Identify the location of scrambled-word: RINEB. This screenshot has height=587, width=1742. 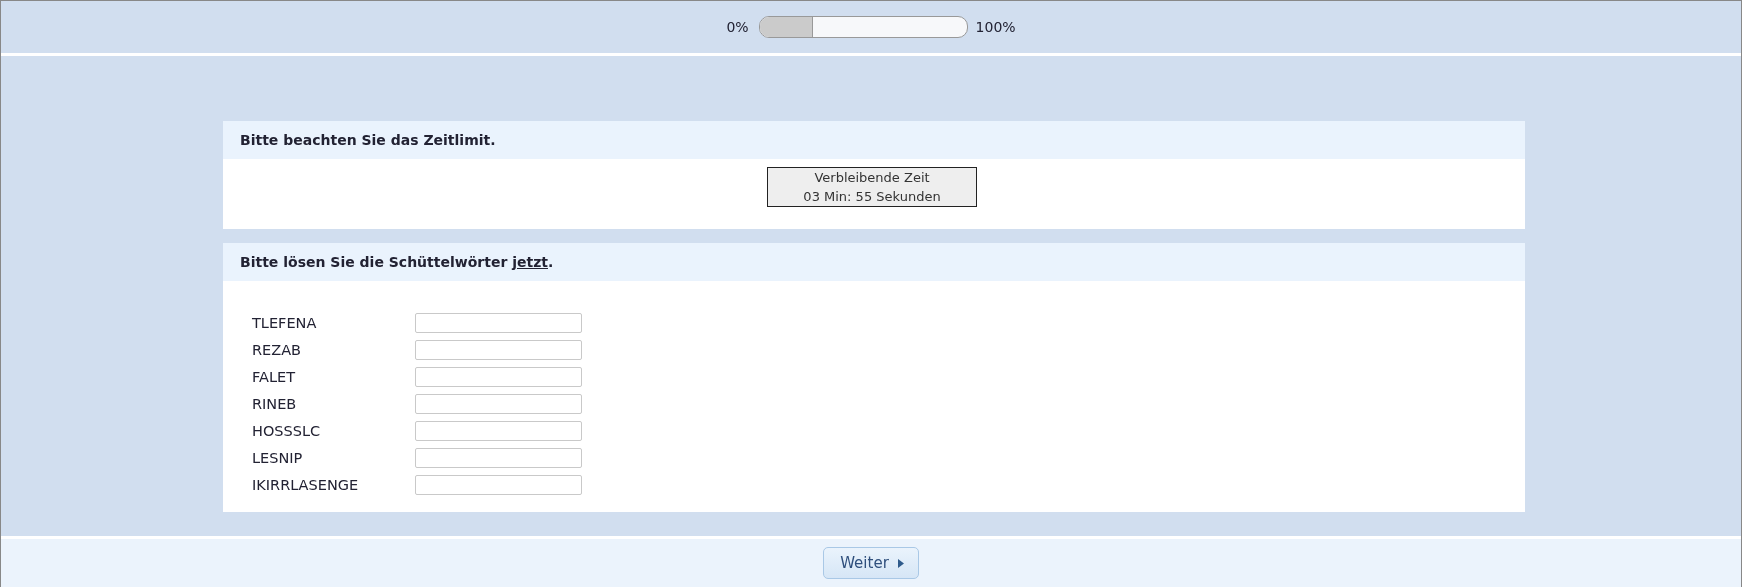
(275, 404).